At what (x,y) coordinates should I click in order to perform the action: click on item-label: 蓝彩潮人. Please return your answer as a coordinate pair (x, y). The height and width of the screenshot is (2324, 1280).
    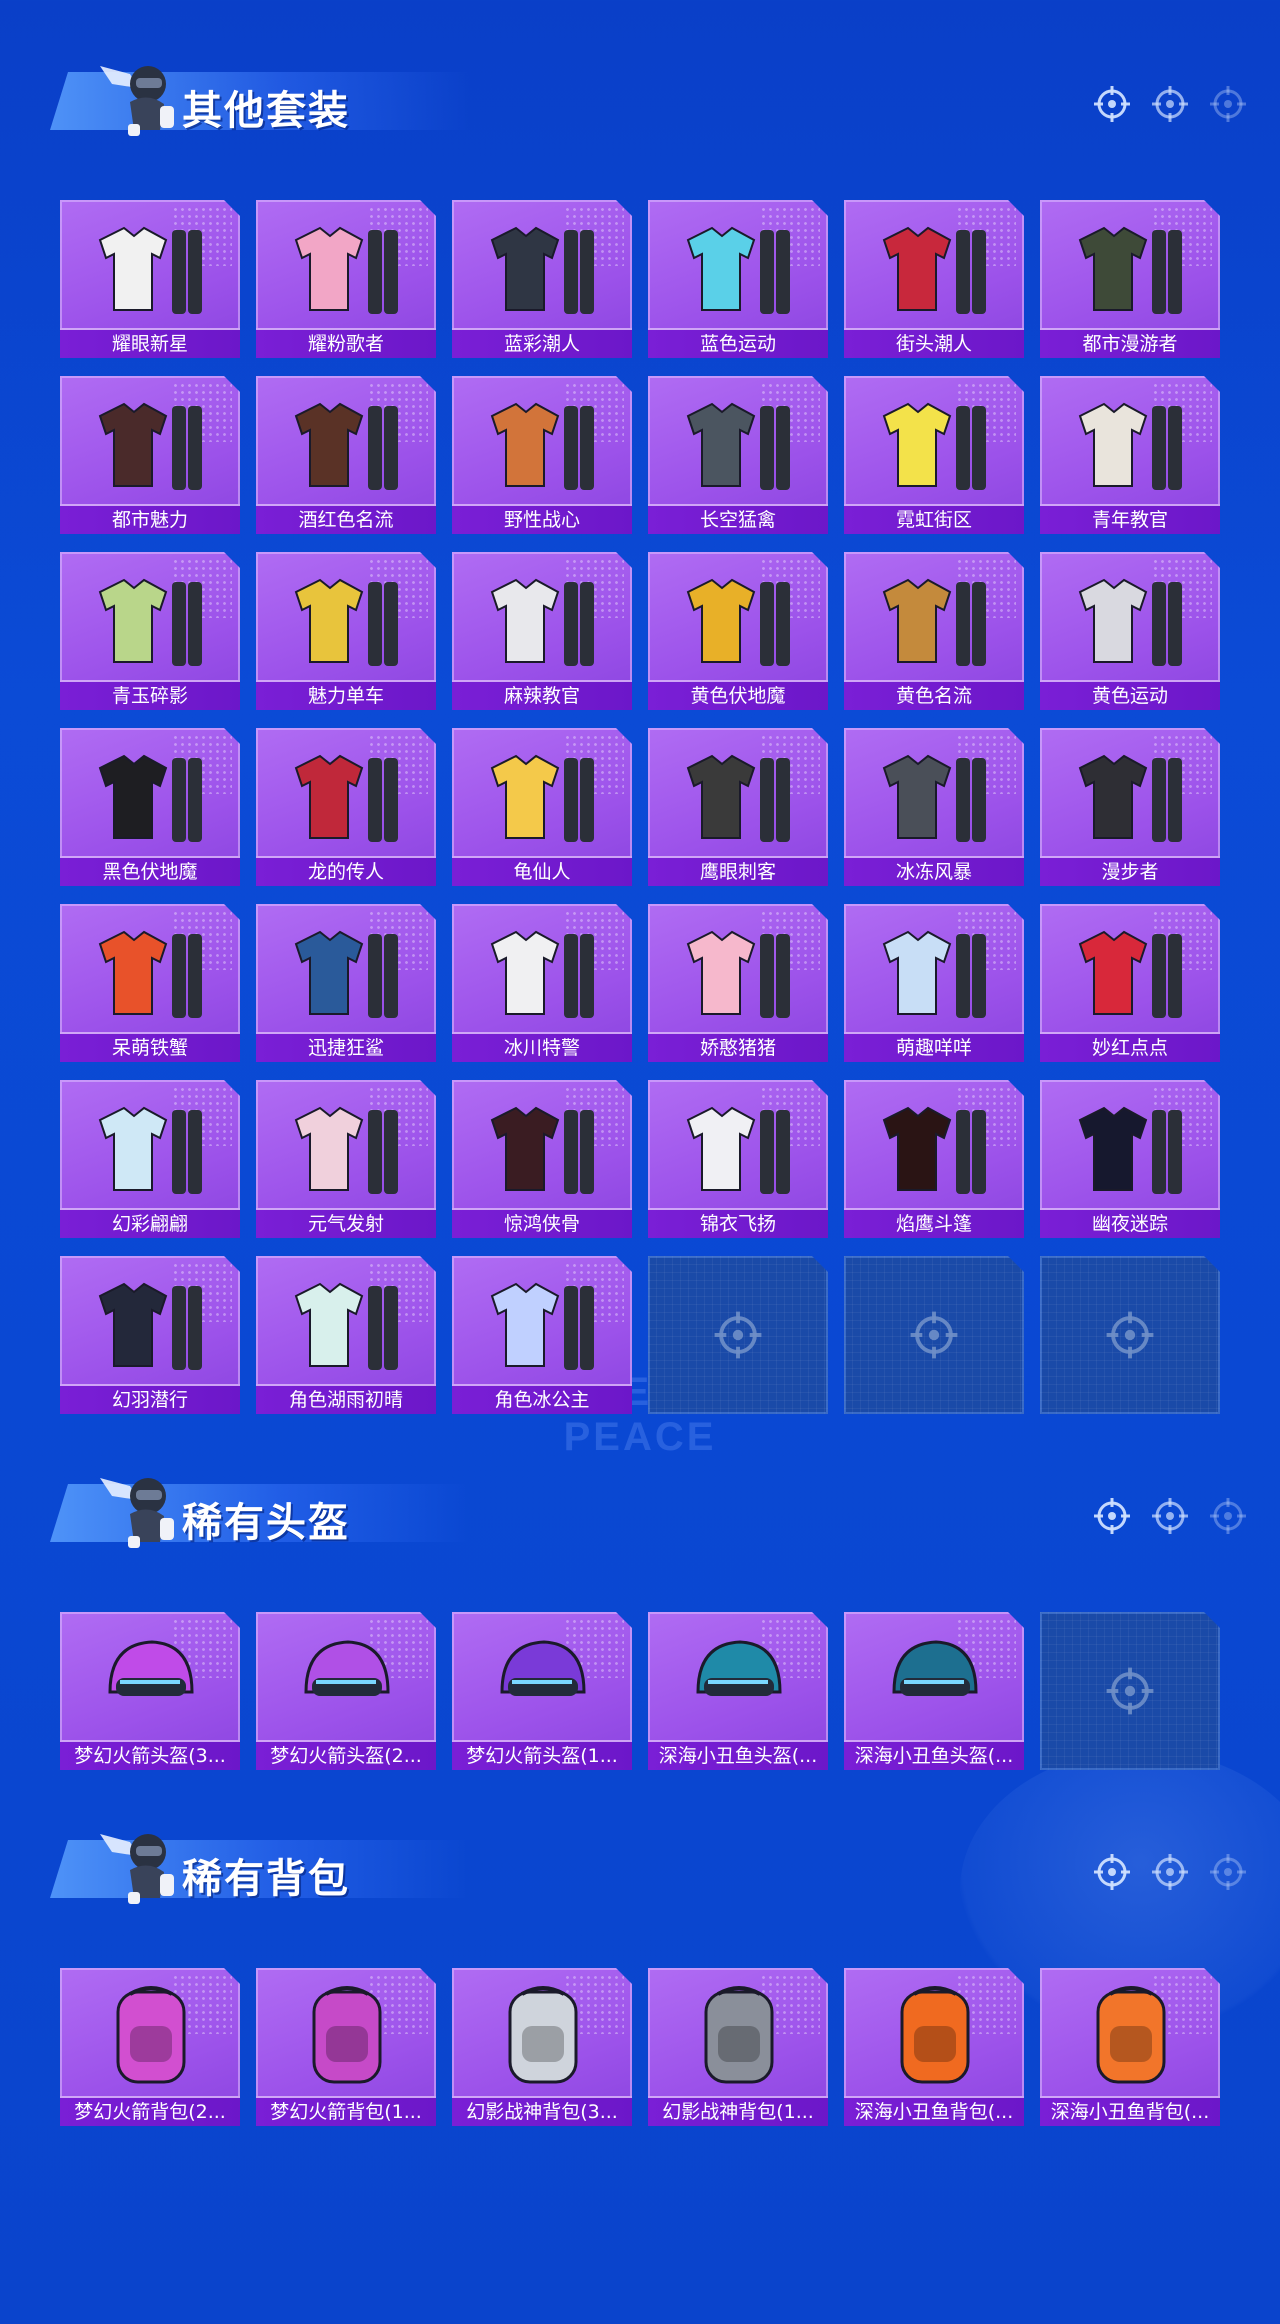
    Looking at the image, I should click on (542, 343).